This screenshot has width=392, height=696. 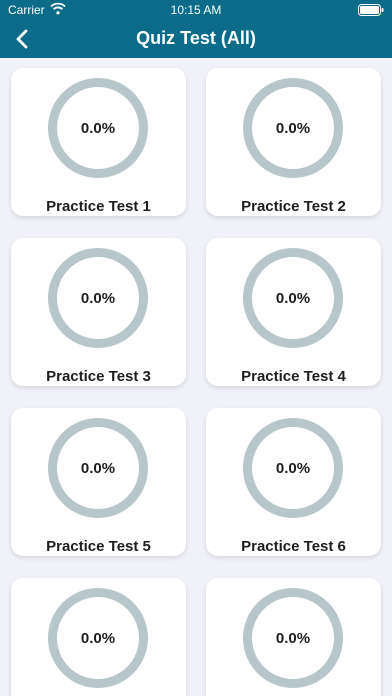 I want to click on test-card-4: 0.0% Practice Test 4, so click(x=293, y=312).